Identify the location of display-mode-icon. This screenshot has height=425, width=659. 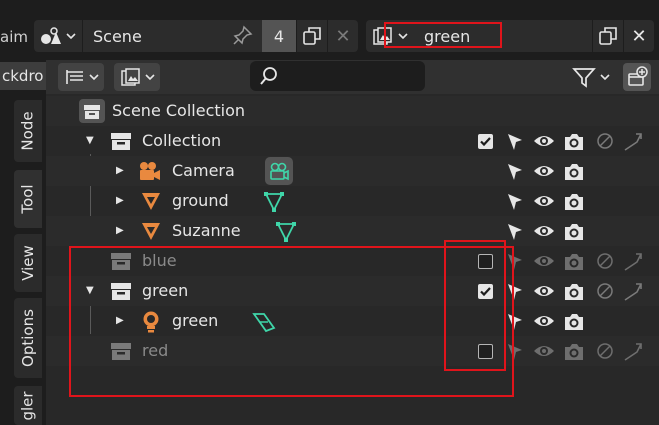
(74, 77).